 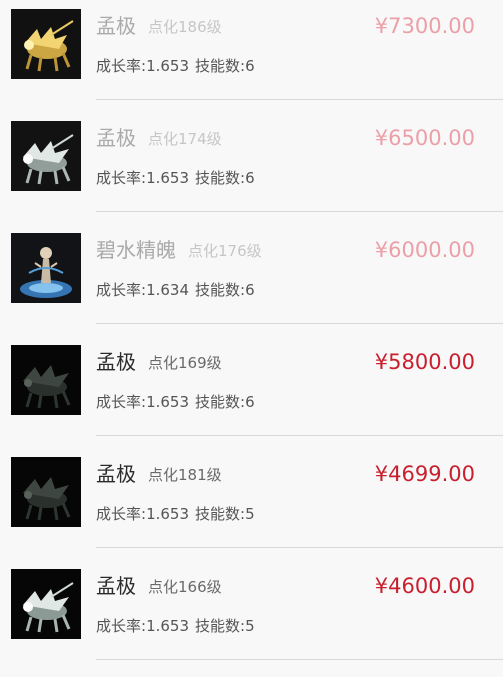 I want to click on growth-rate: 1.634, so click(x=168, y=290).